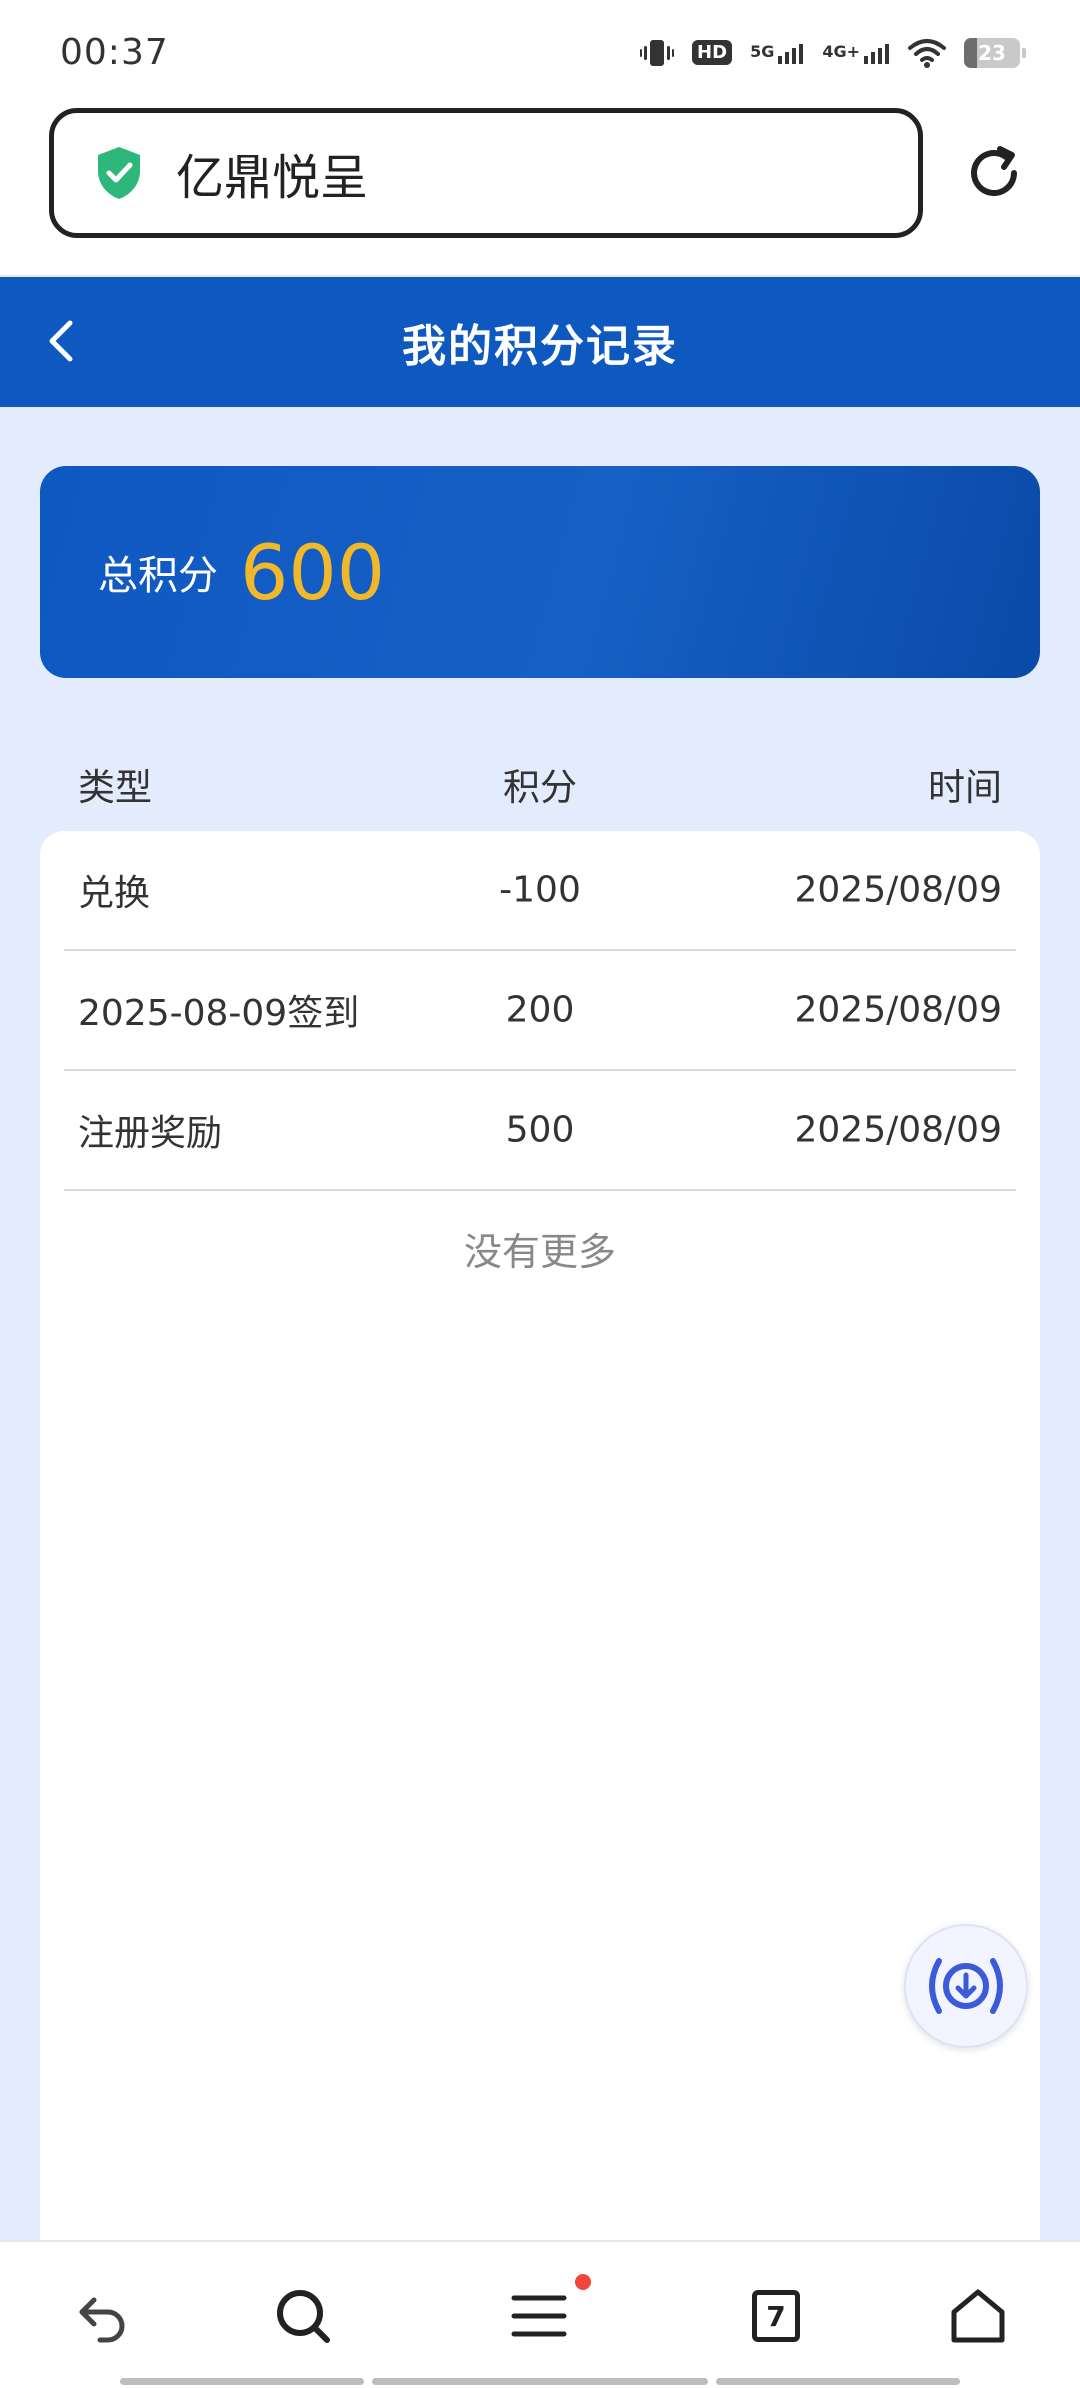 The height and width of the screenshot is (2388, 1080). Describe the element at coordinates (115, 787) in the screenshot. I see `header-type: 类型` at that location.